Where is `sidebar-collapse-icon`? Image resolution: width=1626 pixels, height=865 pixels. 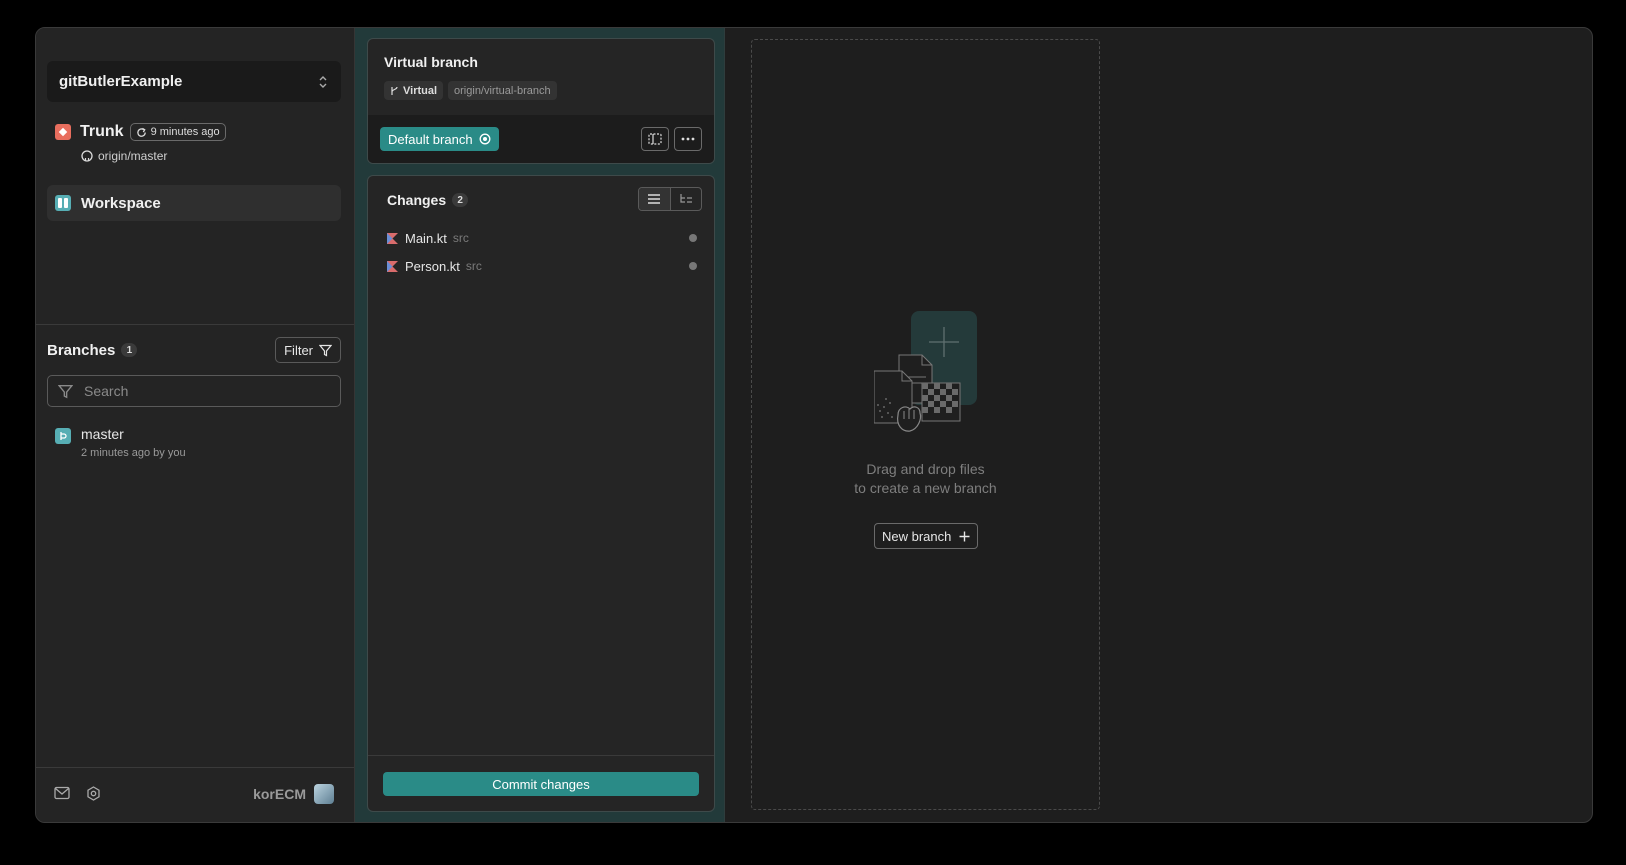 sidebar-collapse-icon is located at coordinates (655, 139).